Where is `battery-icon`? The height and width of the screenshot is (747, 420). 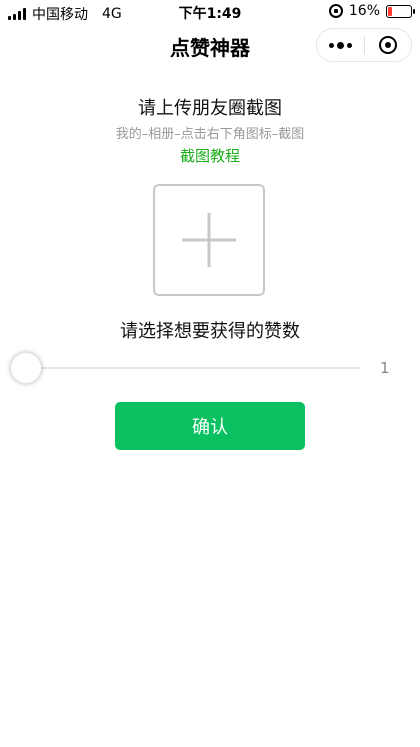 battery-icon is located at coordinates (400, 11).